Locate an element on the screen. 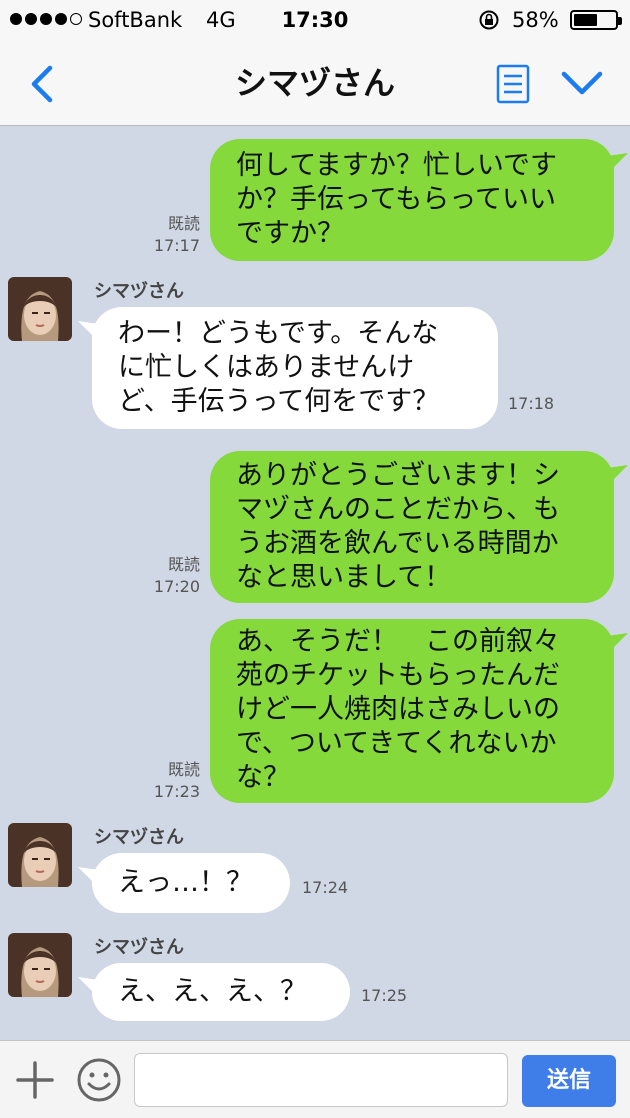  message-text-line: な？ is located at coordinates (263, 777).